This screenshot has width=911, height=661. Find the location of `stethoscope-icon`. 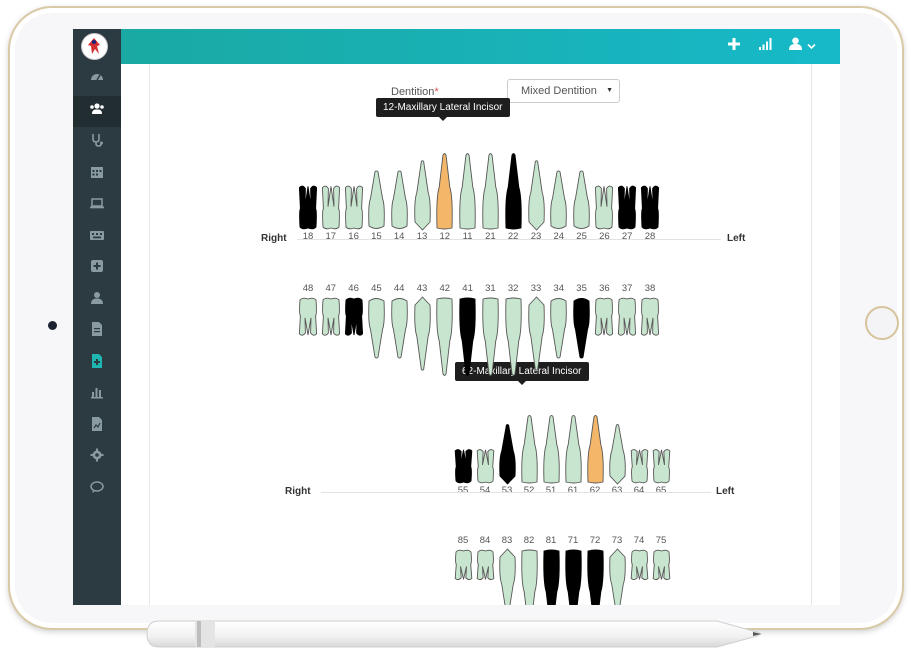

stethoscope-icon is located at coordinates (97, 142).